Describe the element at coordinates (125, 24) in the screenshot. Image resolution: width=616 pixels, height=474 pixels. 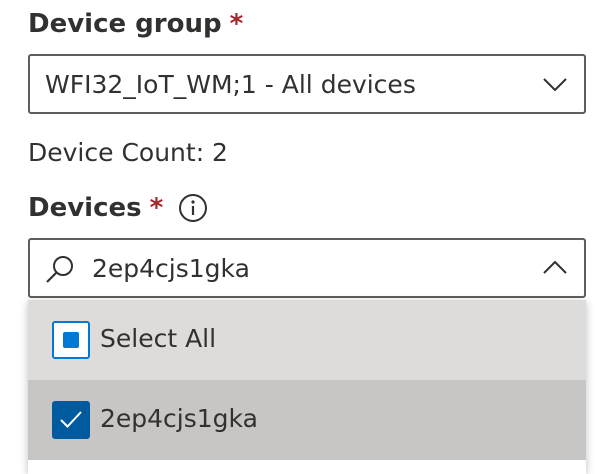
I see `device-group-label-text: Device group` at that location.